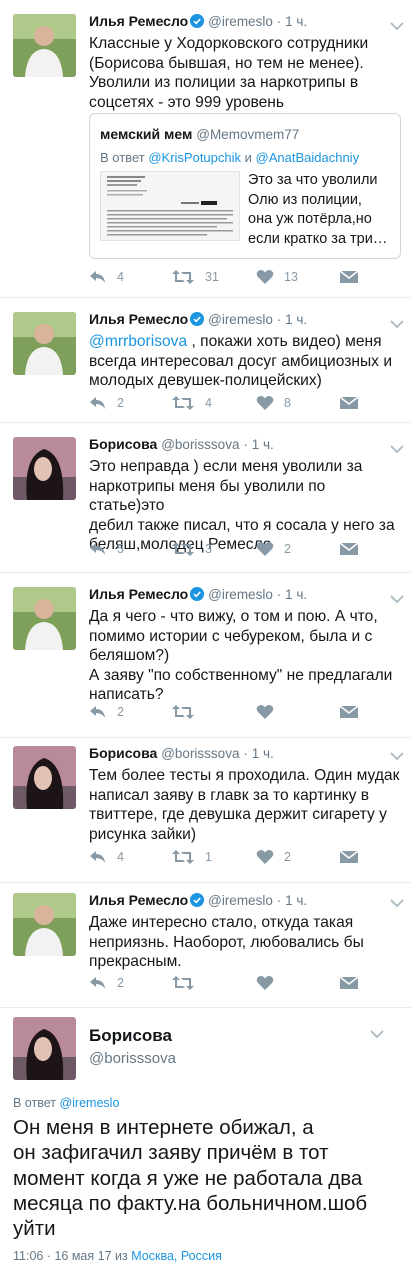 This screenshot has height=1280, width=411. Describe the element at coordinates (241, 361) in the screenshot. I see `text-line: всегда интересовал досуг амбициозных и` at that location.